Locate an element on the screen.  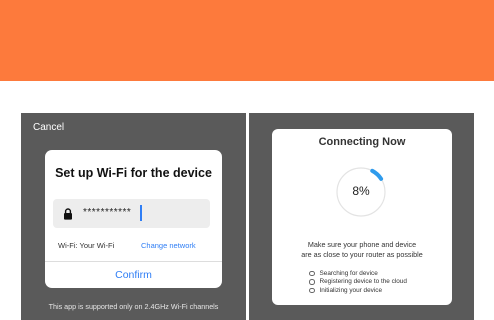
wifi-password-field: *********** is located at coordinates (131, 213).